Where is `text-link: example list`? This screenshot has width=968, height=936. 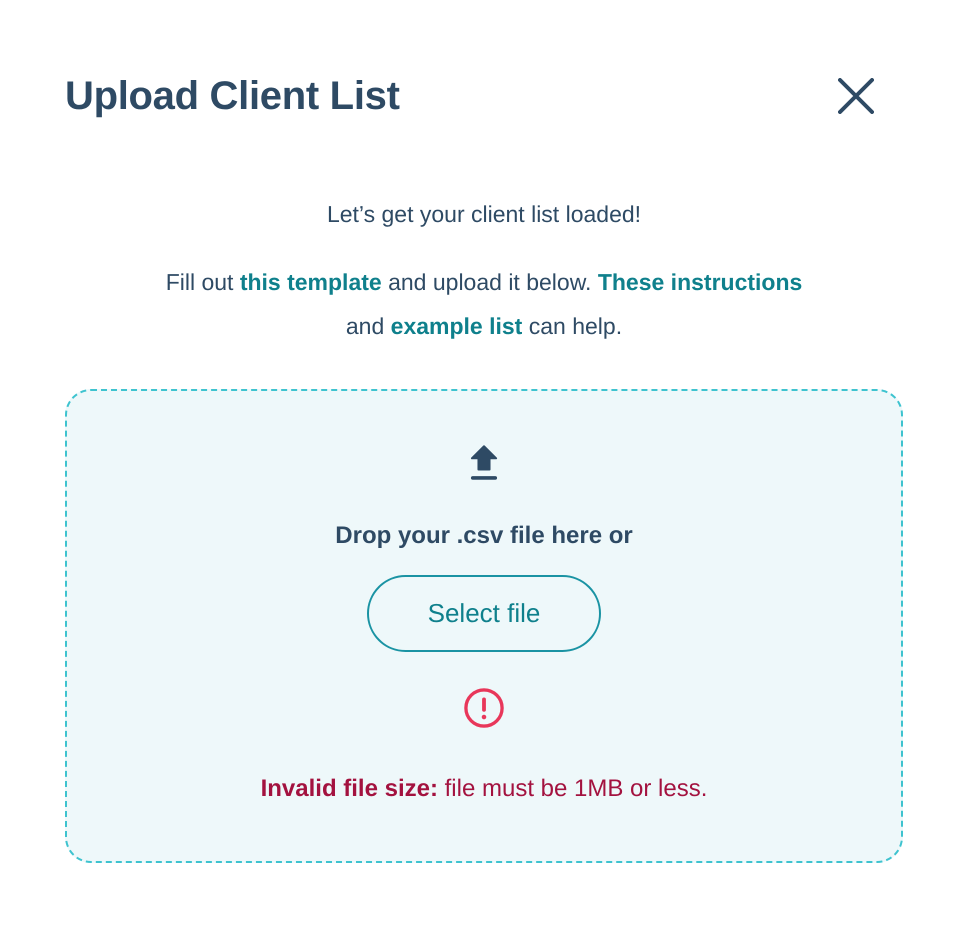 text-link: example list is located at coordinates (456, 326).